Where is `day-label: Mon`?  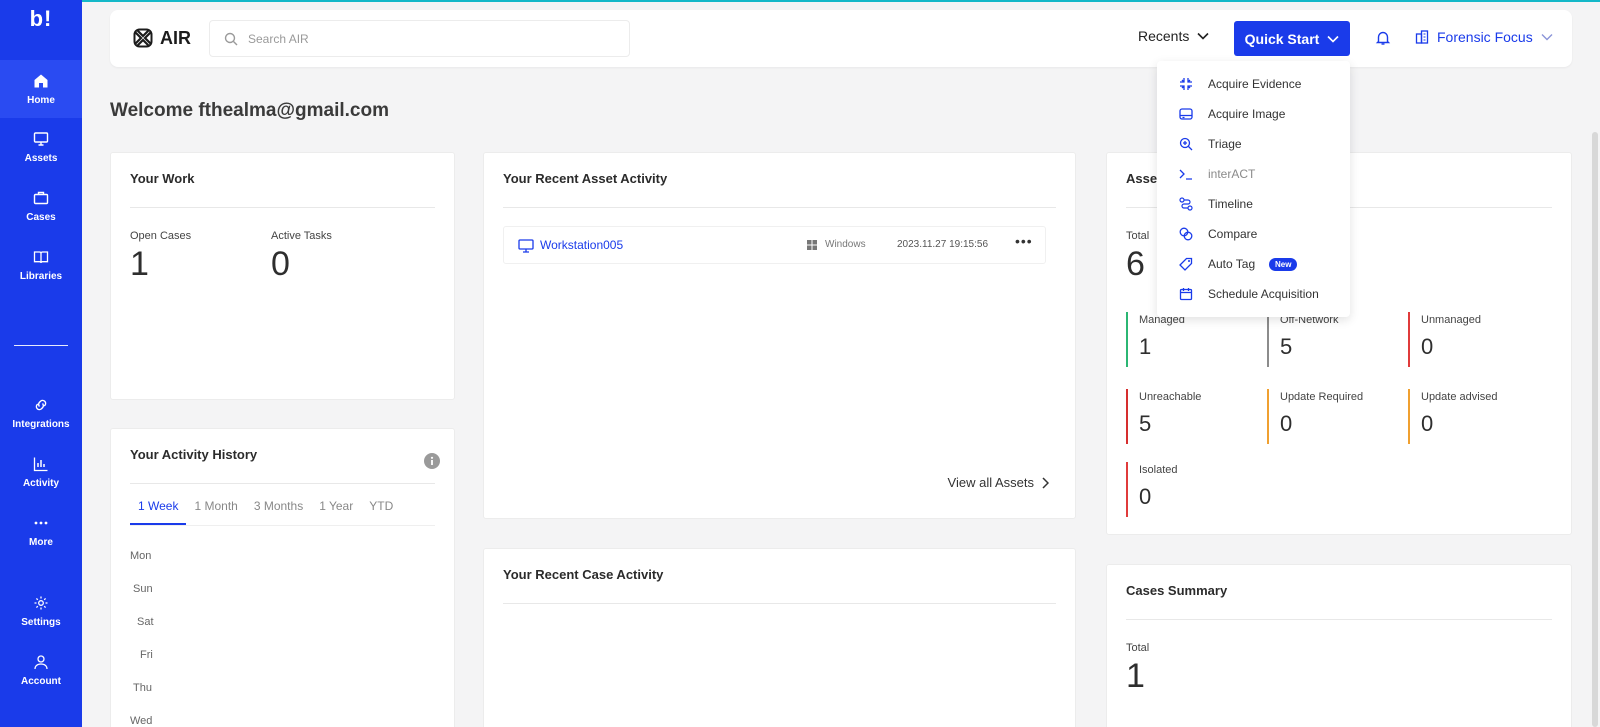
day-label: Mon is located at coordinates (141, 556).